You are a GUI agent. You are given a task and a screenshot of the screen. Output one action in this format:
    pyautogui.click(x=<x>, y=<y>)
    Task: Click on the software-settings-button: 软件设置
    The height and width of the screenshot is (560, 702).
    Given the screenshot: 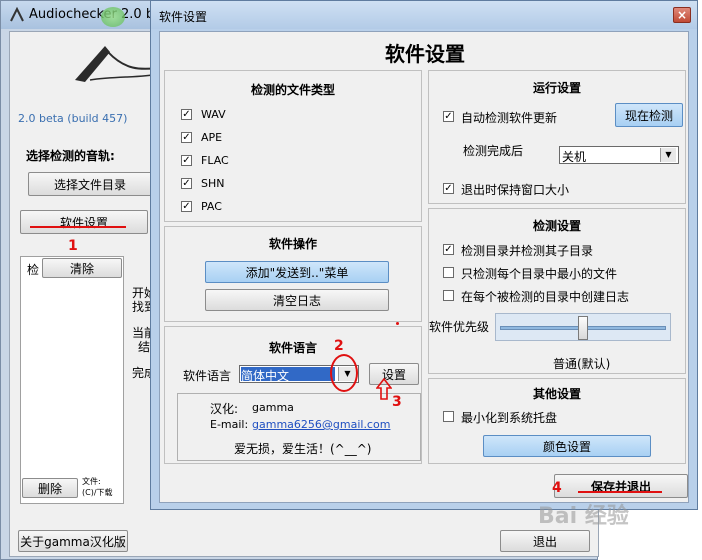 What is the action you would take?
    pyautogui.click(x=84, y=222)
    